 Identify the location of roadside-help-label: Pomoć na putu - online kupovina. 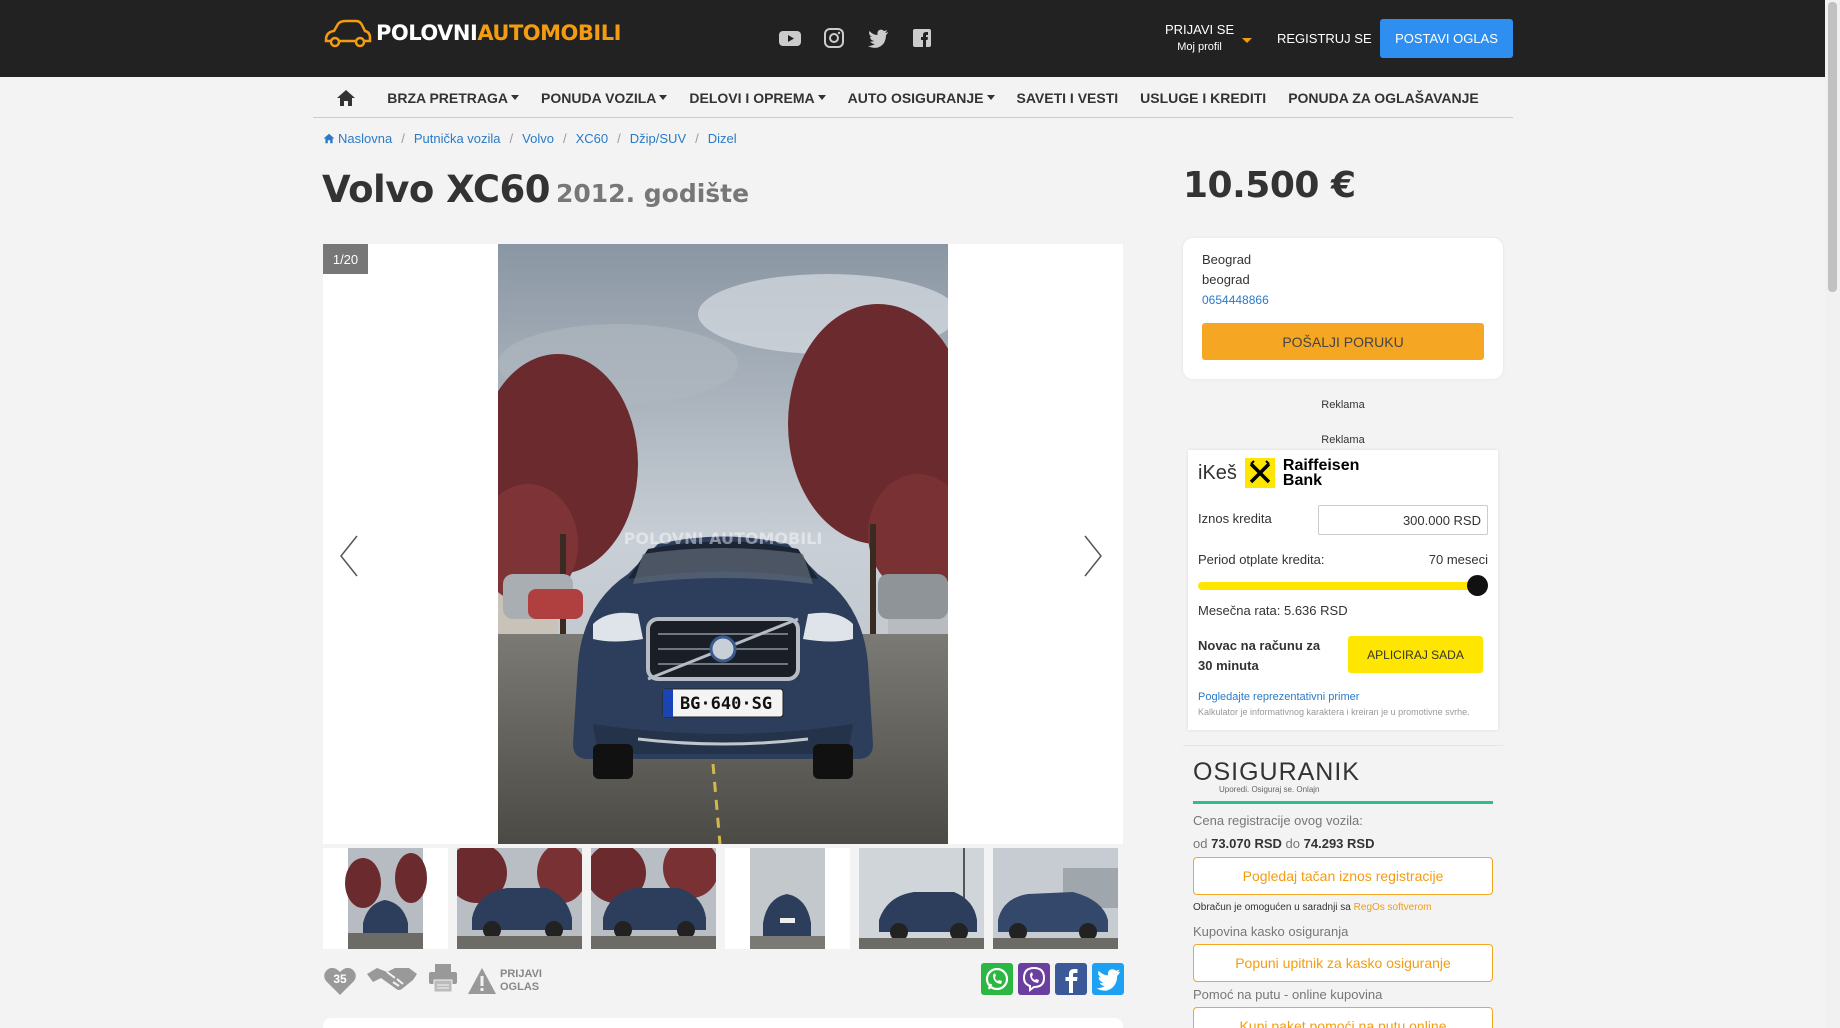
(1288, 994).